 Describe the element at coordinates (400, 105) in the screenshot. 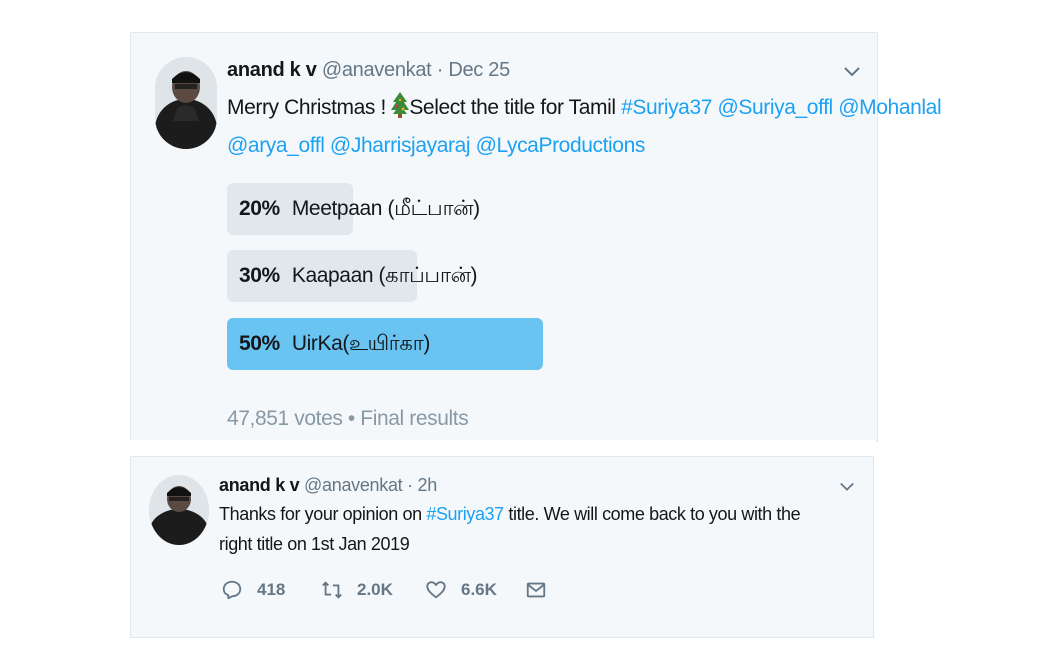

I see `christmas-tree-icon` at that location.